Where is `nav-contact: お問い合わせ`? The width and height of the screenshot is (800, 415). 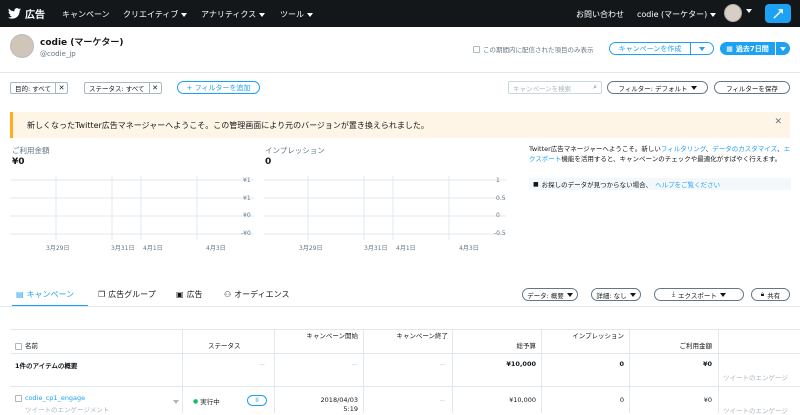
nav-contact: お問い合わせ is located at coordinates (600, 14).